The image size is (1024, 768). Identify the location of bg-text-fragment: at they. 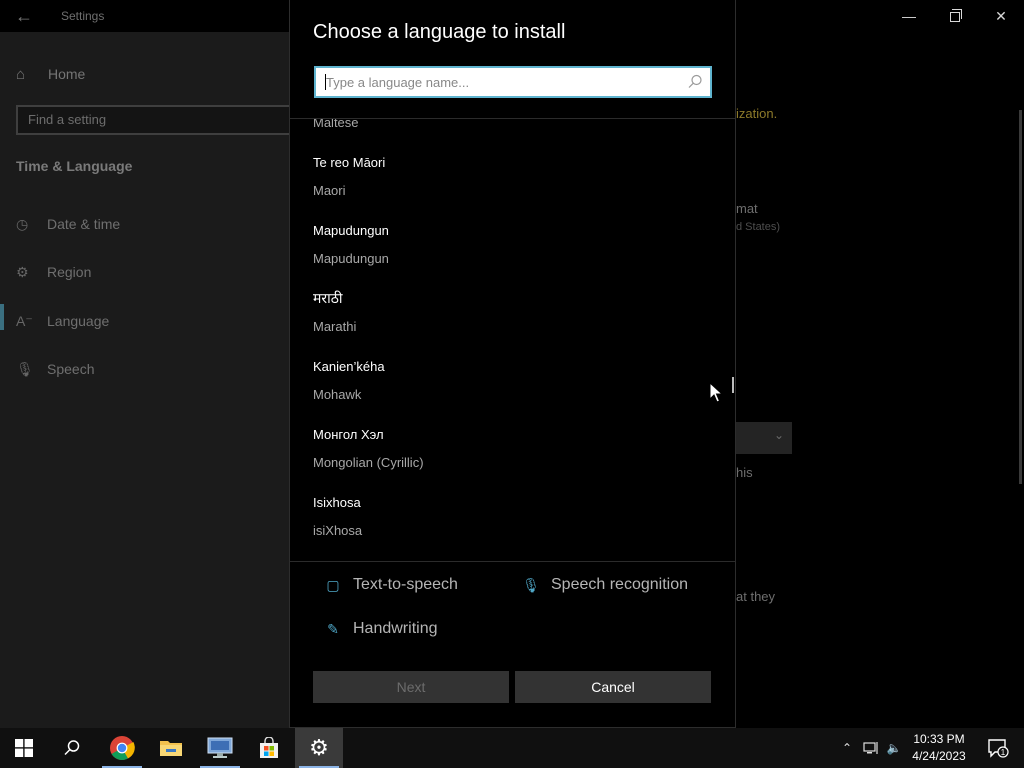
(756, 596).